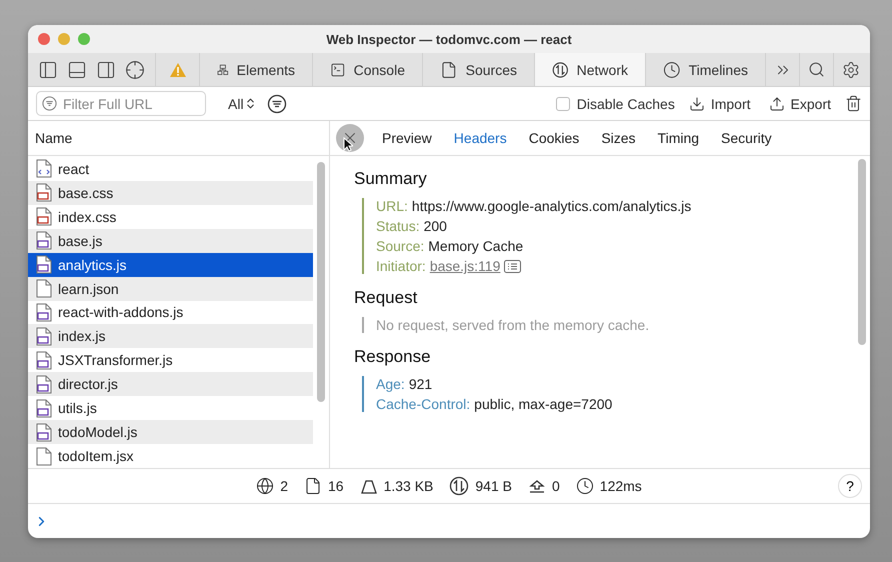 Image resolution: width=892 pixels, height=562 pixels. Describe the element at coordinates (543, 404) in the screenshot. I see `field-value: public, max-age=7200` at that location.